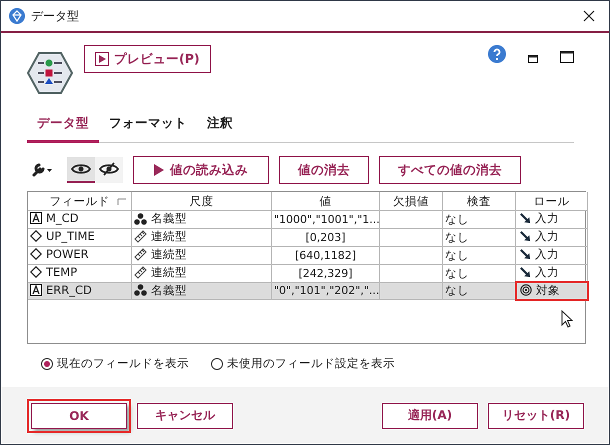 The width and height of the screenshot is (610, 445). Describe the element at coordinates (552, 201) in the screenshot. I see `column-header: ロール` at that location.